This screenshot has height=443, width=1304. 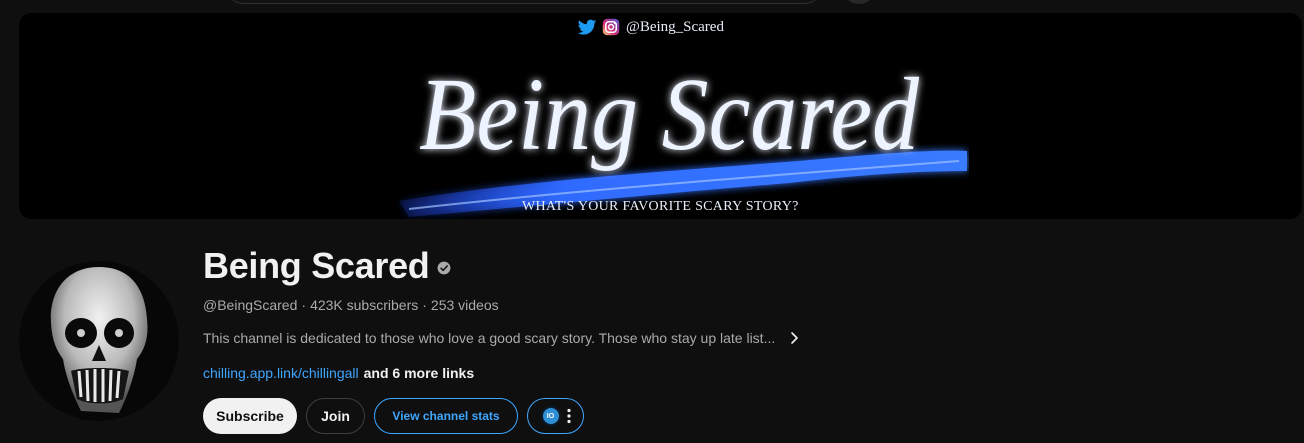 I want to click on join-button: Join, so click(x=335, y=416).